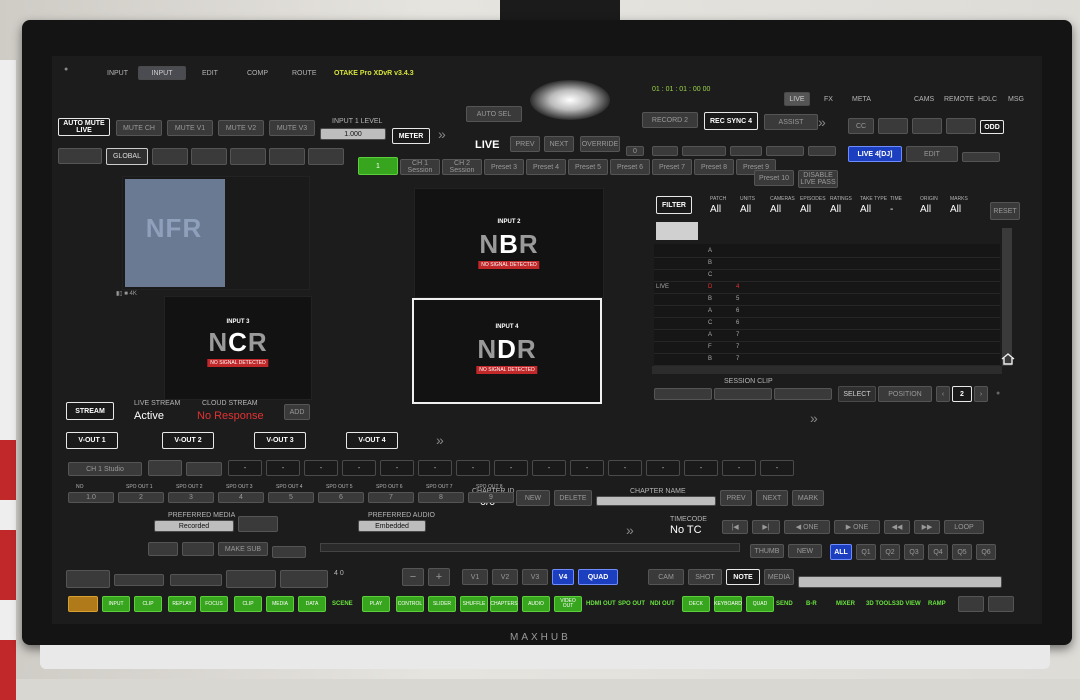  Describe the element at coordinates (258, 524) in the screenshot. I see `change-media-button` at that location.